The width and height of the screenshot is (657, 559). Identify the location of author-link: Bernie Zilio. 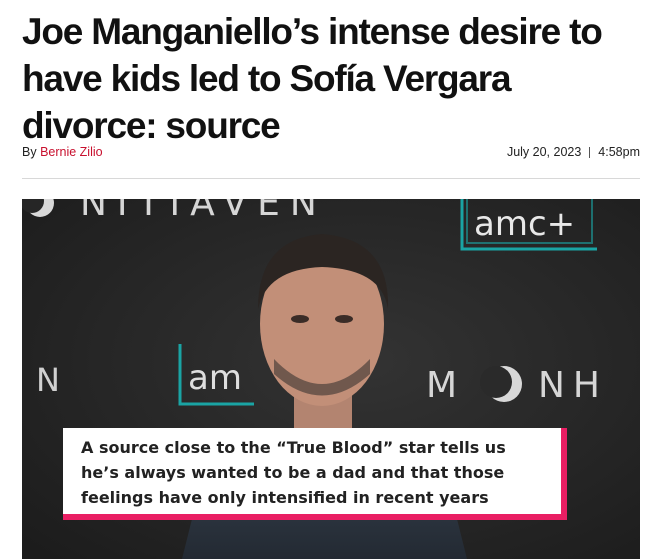
(71, 152).